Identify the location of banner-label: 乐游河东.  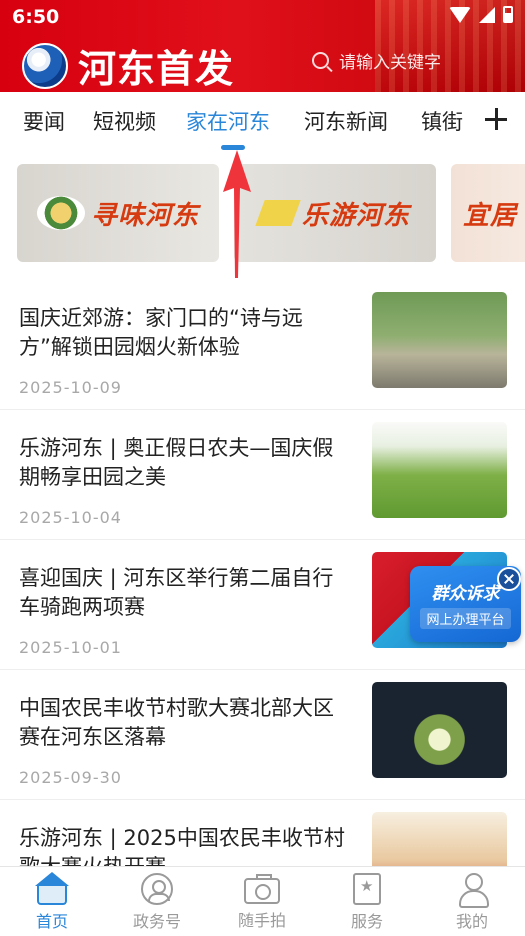
(355, 215).